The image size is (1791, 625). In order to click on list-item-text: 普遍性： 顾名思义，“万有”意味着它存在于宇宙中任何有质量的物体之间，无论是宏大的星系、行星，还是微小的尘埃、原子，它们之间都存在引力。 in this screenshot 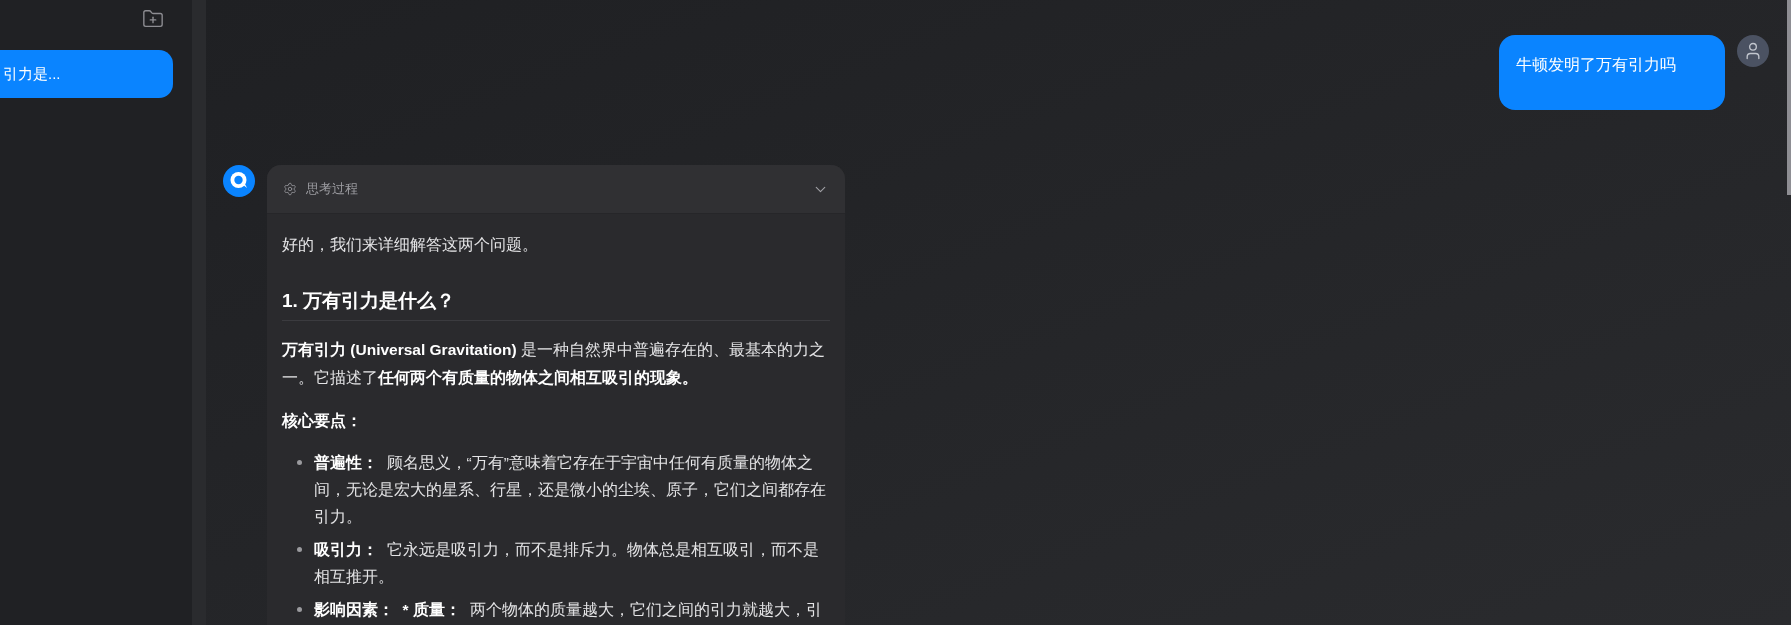, I will do `click(570, 490)`.